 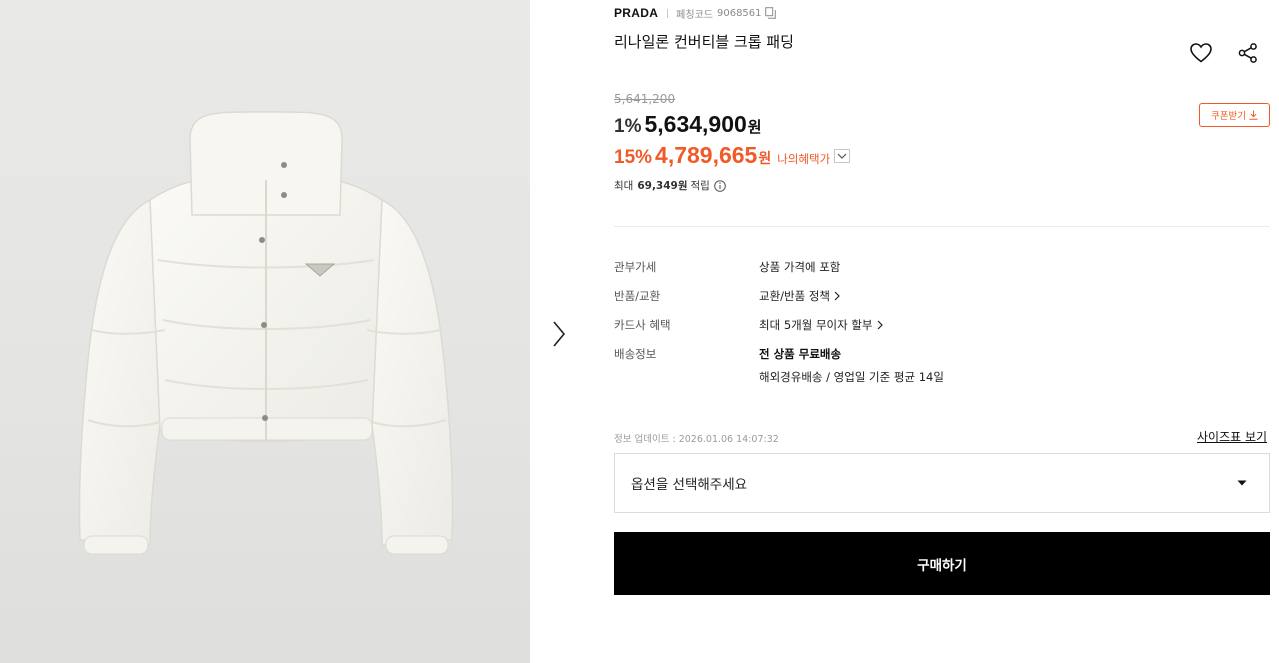 What do you see at coordinates (696, 439) in the screenshot?
I see `update-info: 정보 업데이트 : 2026.01.06 14:07:32` at bounding box center [696, 439].